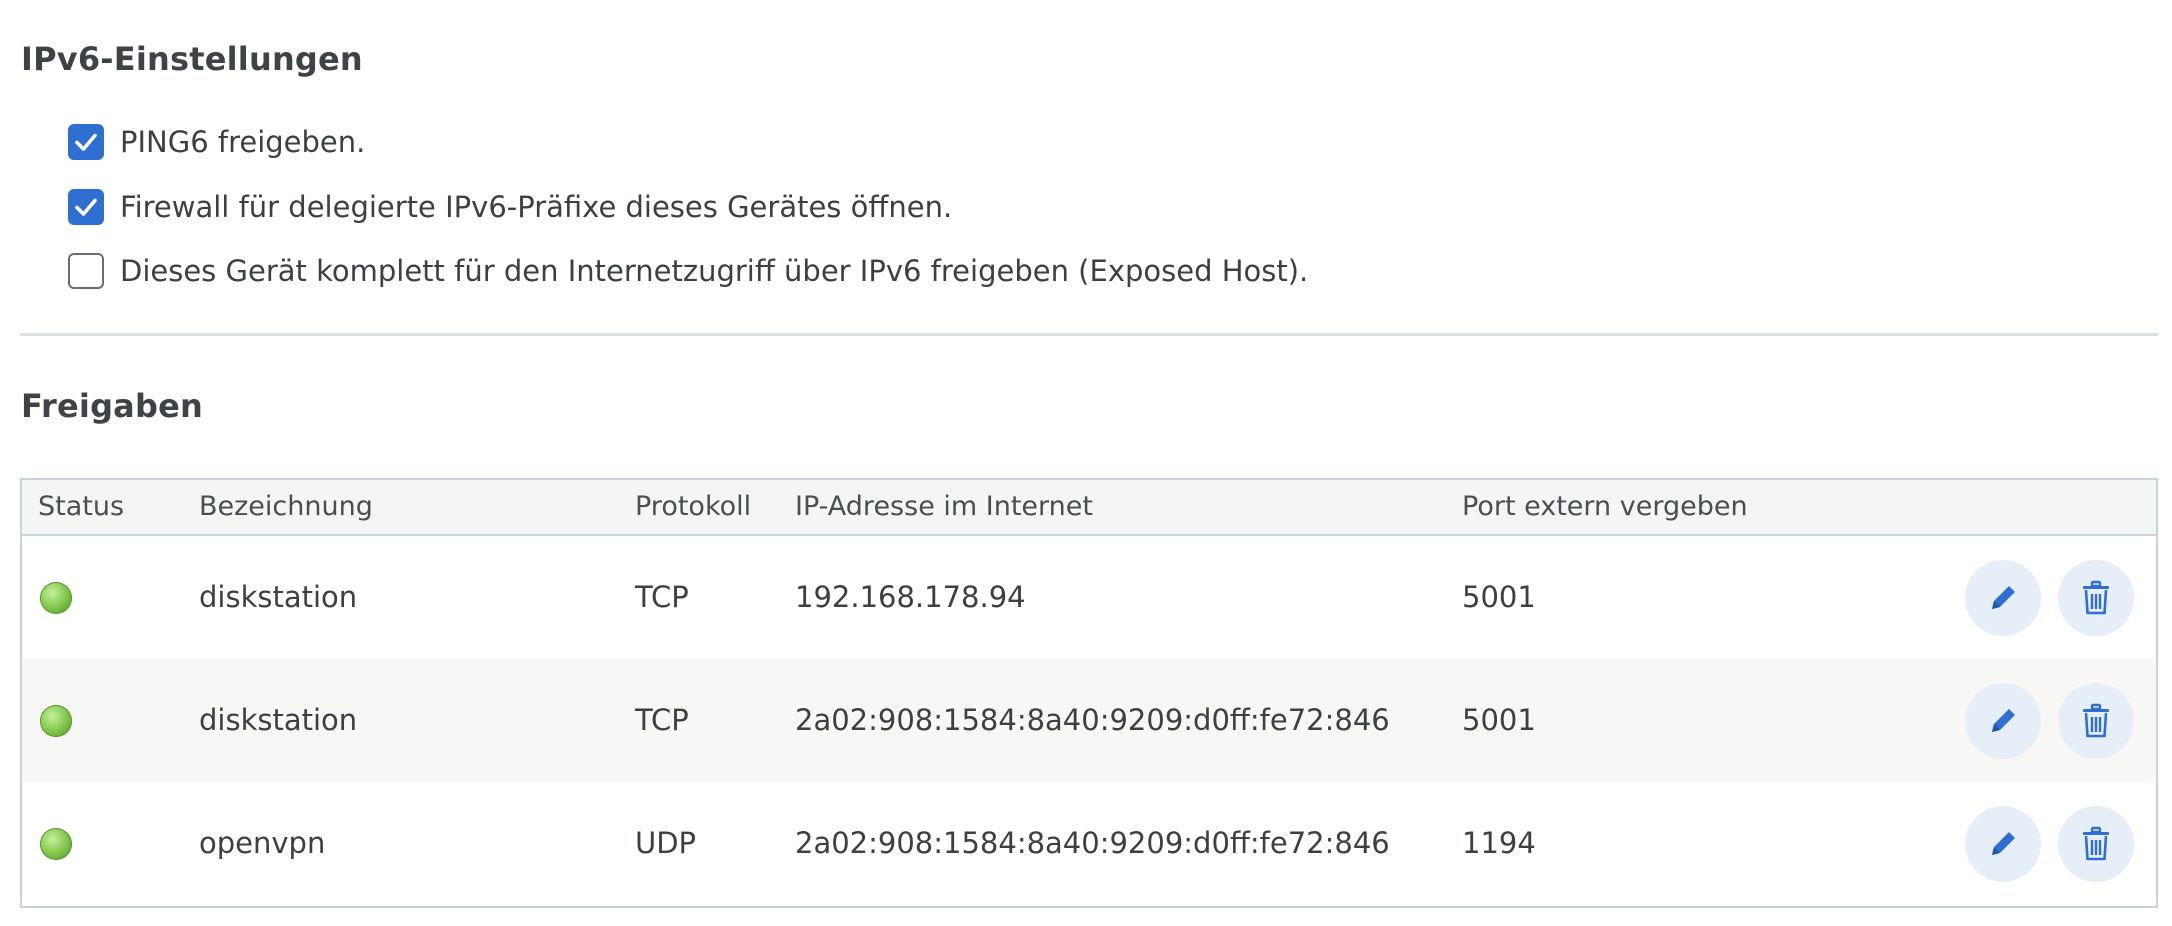 This screenshot has width=2172, height=926. Describe the element at coordinates (243, 142) in the screenshot. I see `ping6-label: PING6 freigeben.` at that location.